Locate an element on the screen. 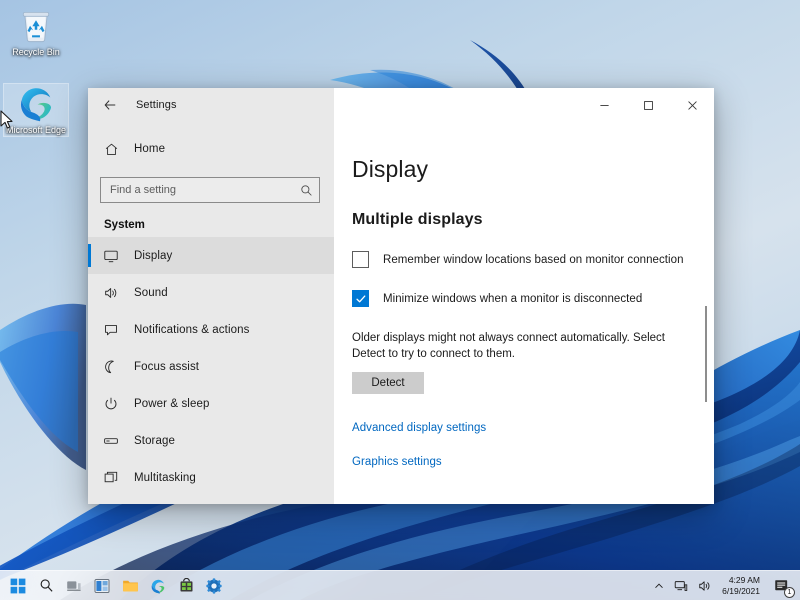 The height and width of the screenshot is (600, 800). close-button is located at coordinates (692, 105).